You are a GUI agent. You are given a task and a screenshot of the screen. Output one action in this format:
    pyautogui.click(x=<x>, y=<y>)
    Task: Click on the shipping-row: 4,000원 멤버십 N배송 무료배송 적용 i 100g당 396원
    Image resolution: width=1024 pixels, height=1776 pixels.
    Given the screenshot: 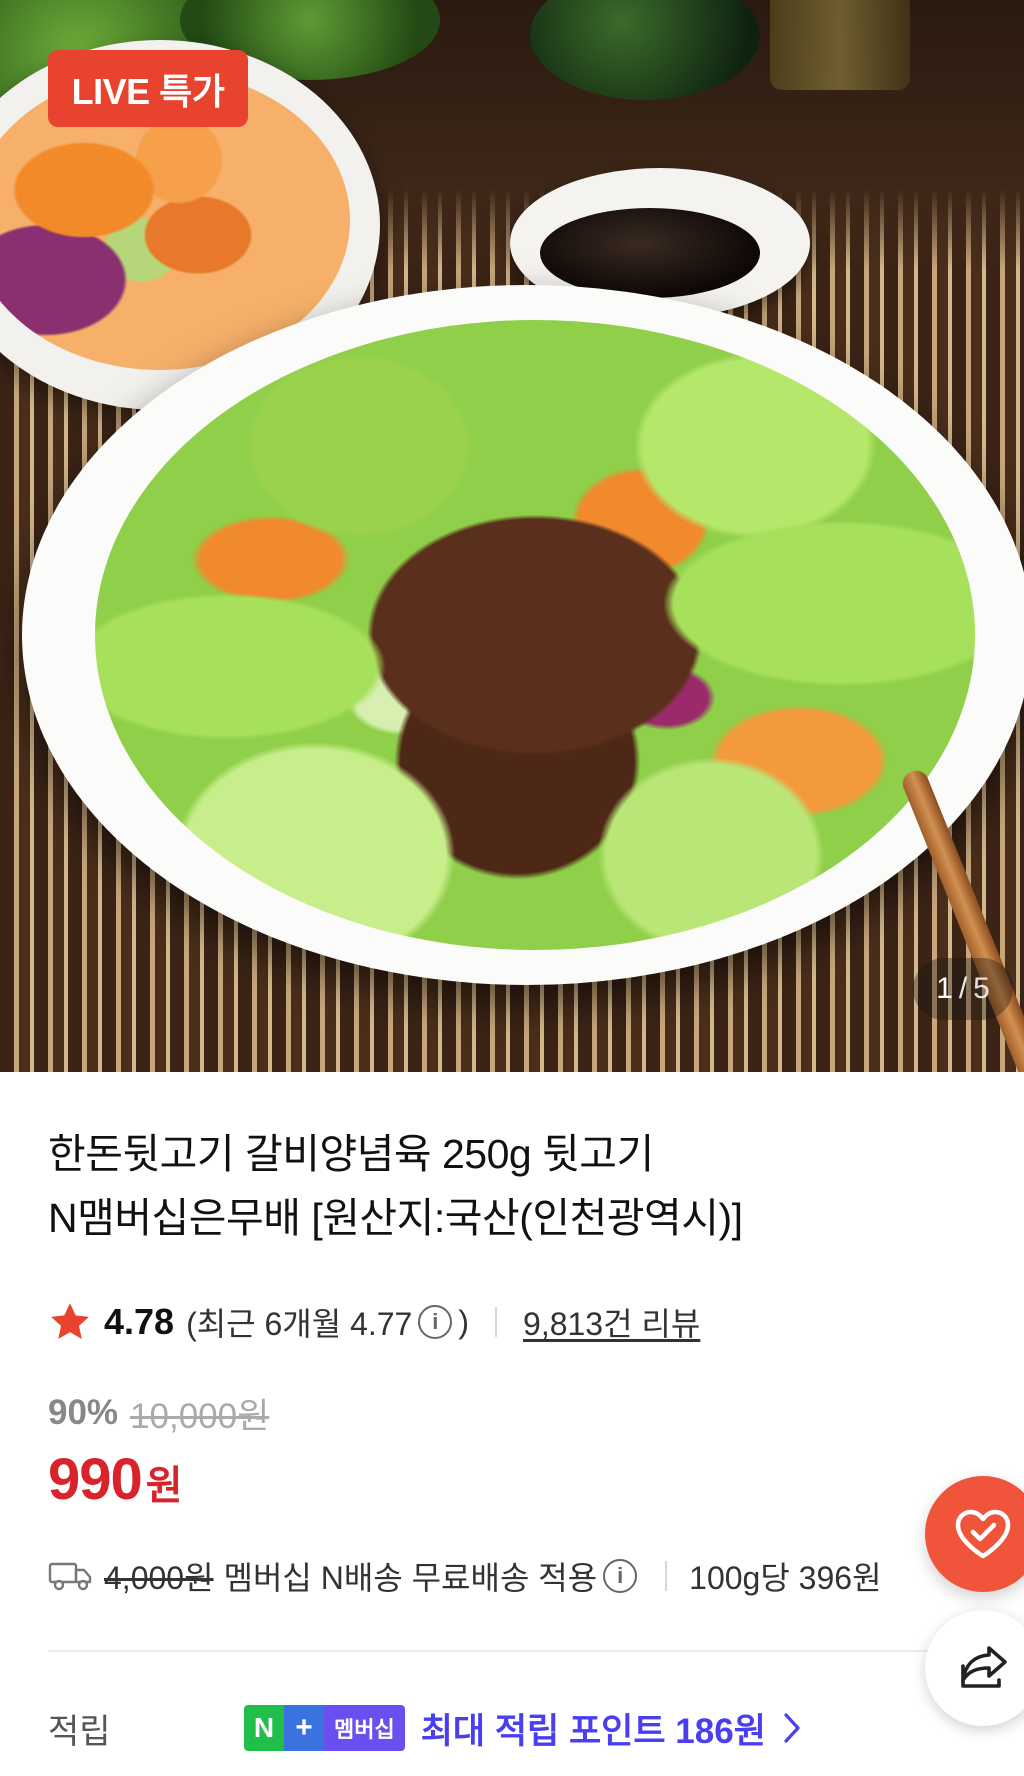 What is the action you would take?
    pyautogui.click(x=465, y=1576)
    